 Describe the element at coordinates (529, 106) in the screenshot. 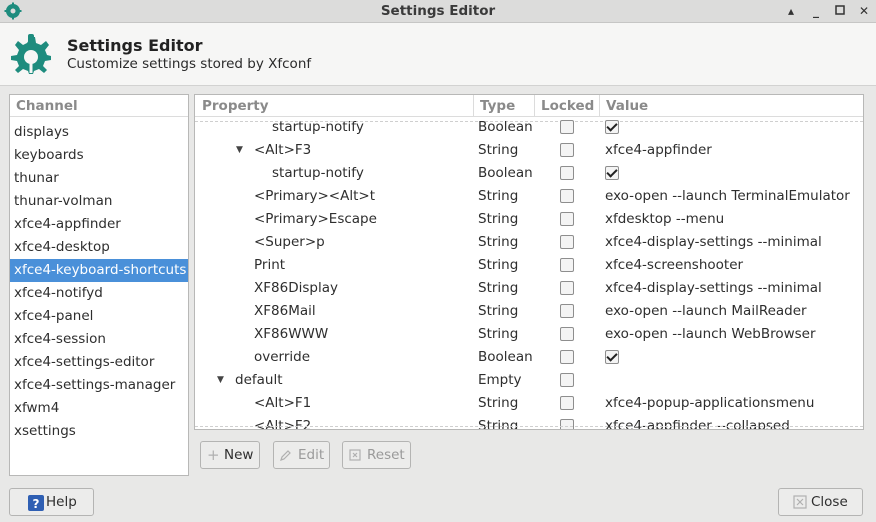

I see `property-column-headers: Property Type Locked Value` at that location.